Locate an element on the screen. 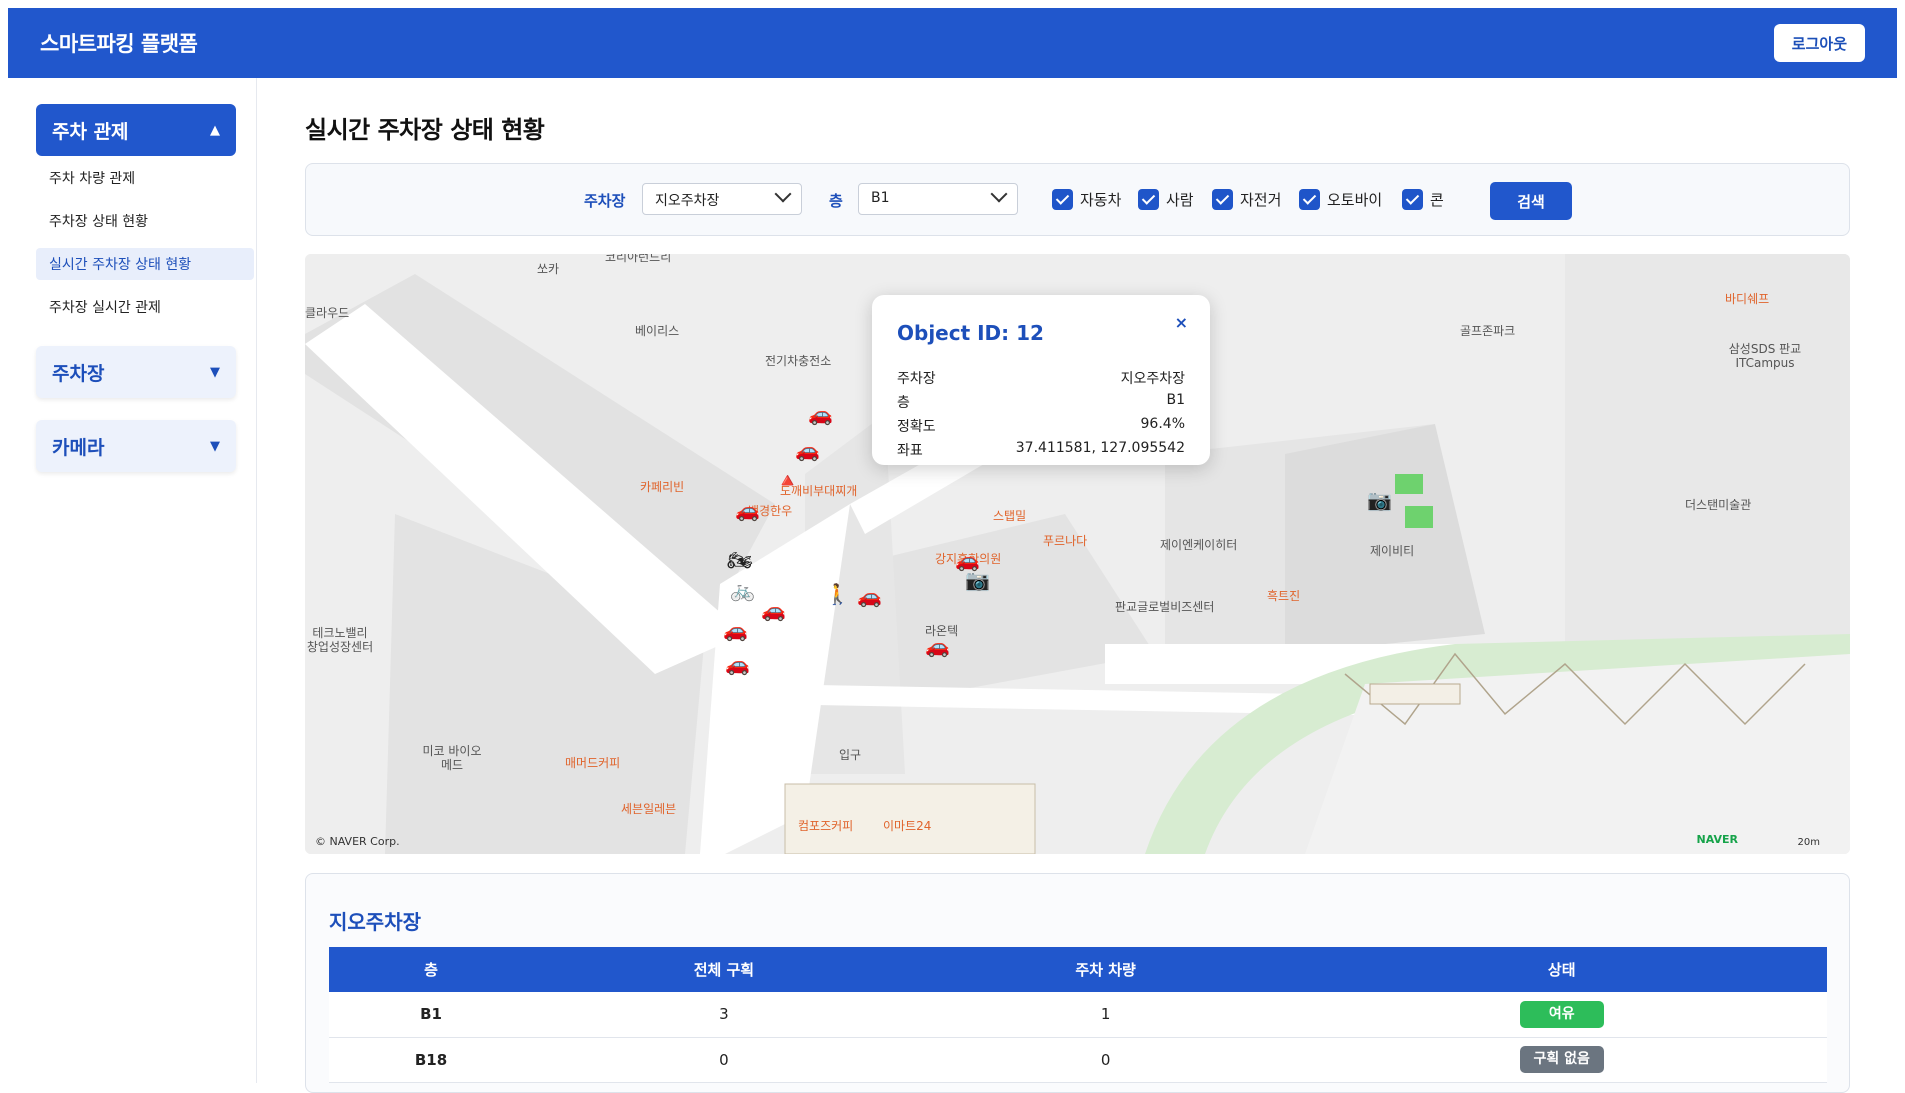 Image resolution: width=1905 pixels, height=1093 pixels. popup-row-label: 좌표 is located at coordinates (910, 451).